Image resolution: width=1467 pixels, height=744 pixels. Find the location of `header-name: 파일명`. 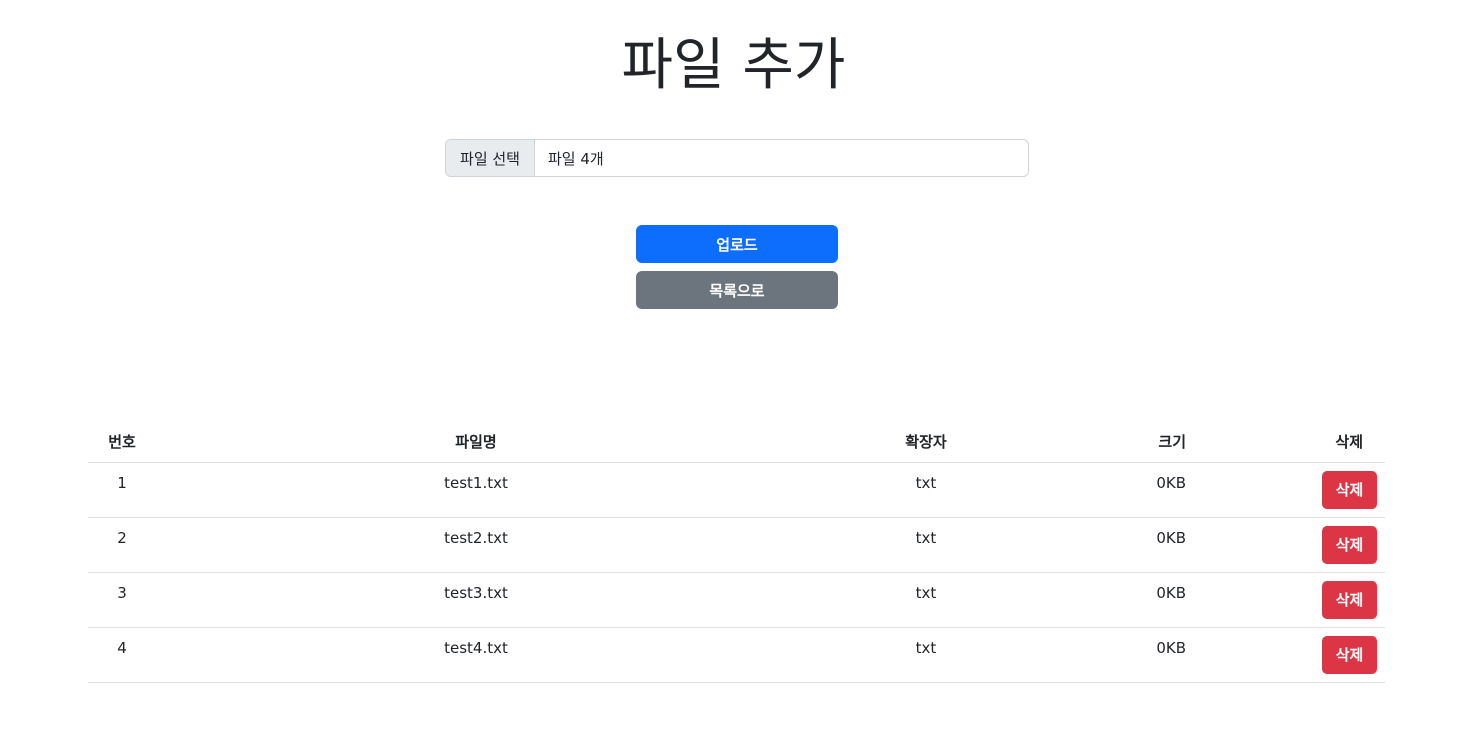

header-name: 파일명 is located at coordinates (476, 442).